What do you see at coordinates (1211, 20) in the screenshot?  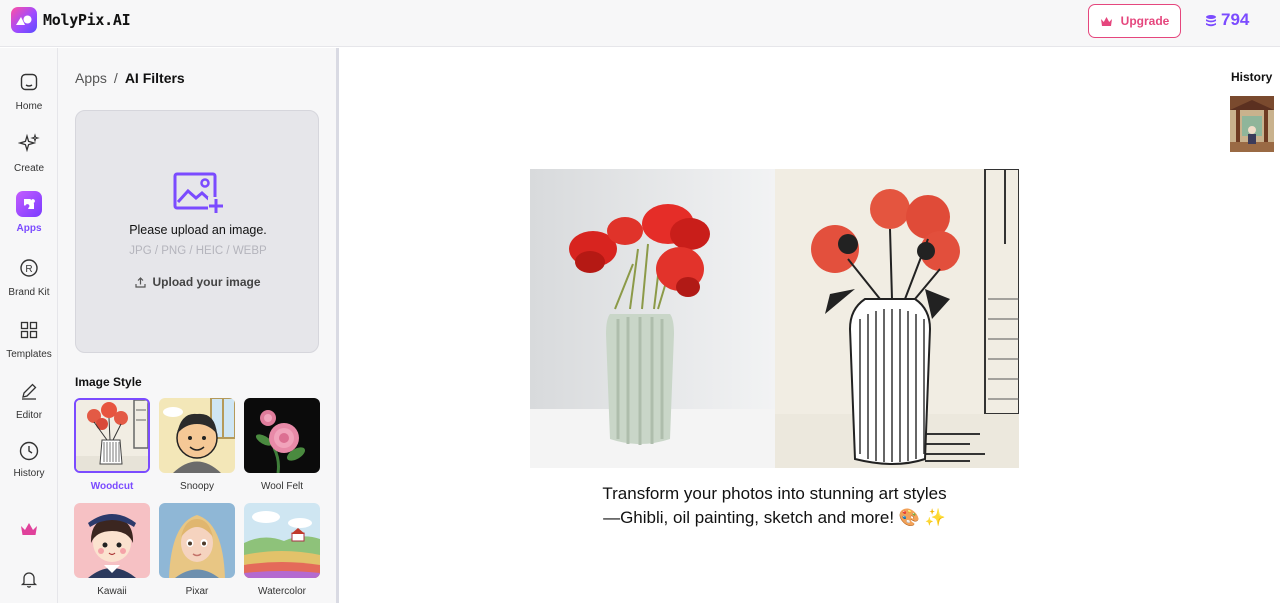 I see `coins-icon` at bounding box center [1211, 20].